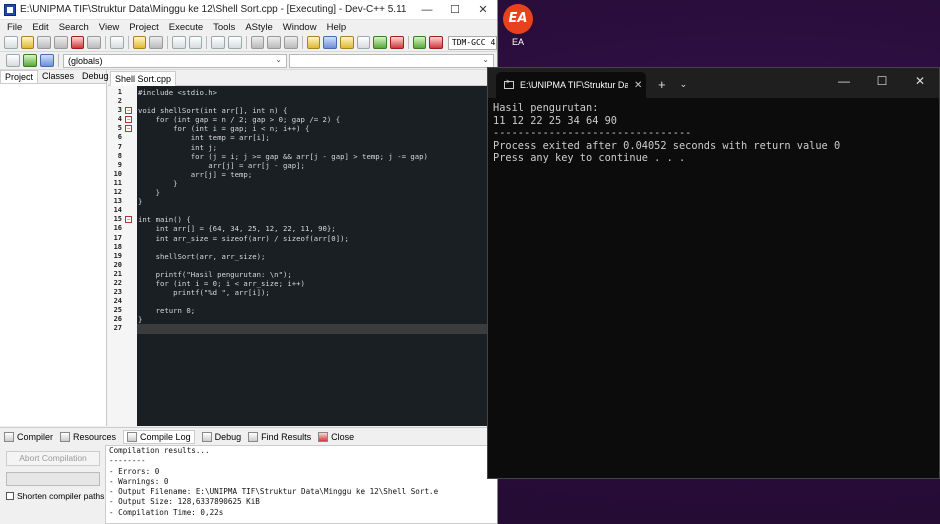  Describe the element at coordinates (330, 42) in the screenshot. I see `run-icon` at that location.